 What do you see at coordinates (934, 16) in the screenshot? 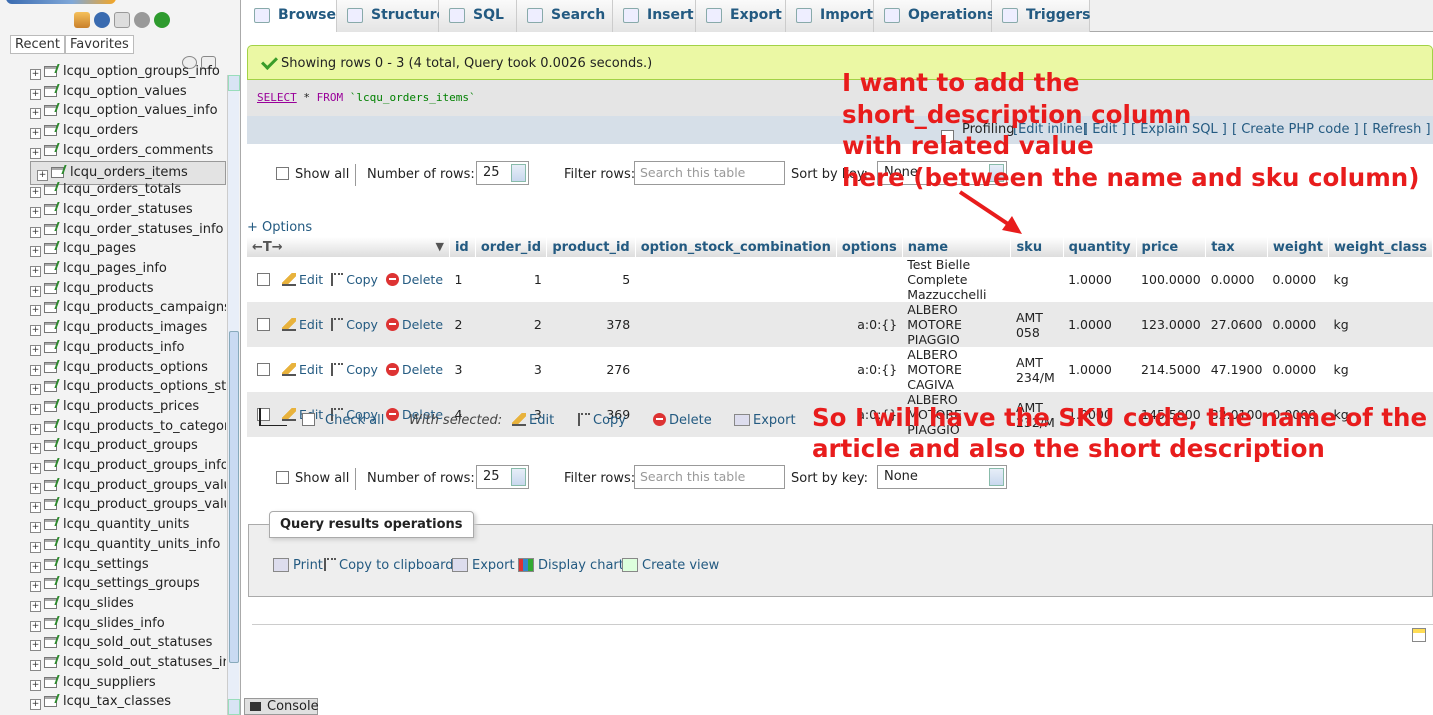
I see `tab-operations: Operations` at bounding box center [934, 16].